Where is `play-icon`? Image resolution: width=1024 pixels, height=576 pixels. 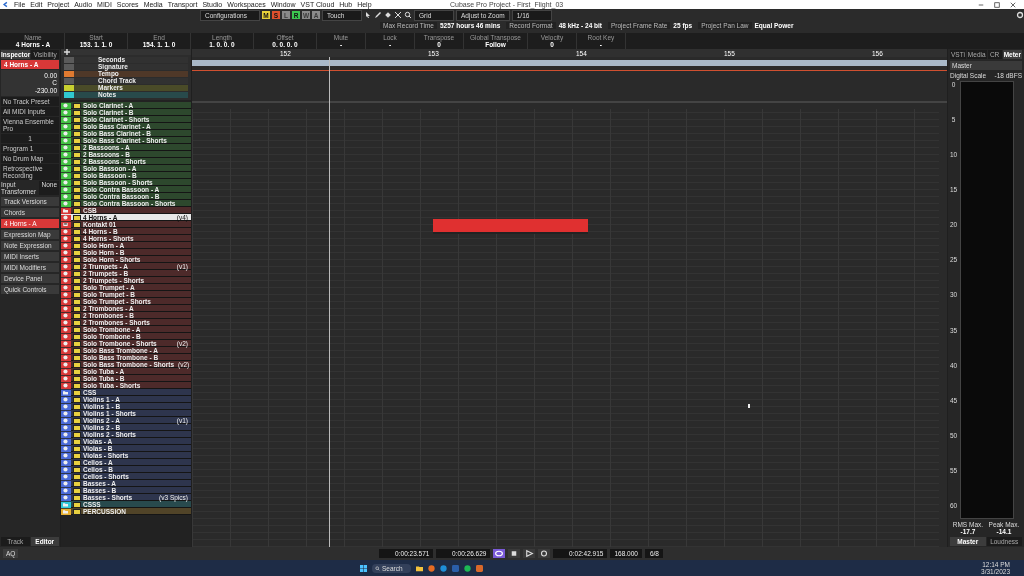 play-icon is located at coordinates (529, 553).